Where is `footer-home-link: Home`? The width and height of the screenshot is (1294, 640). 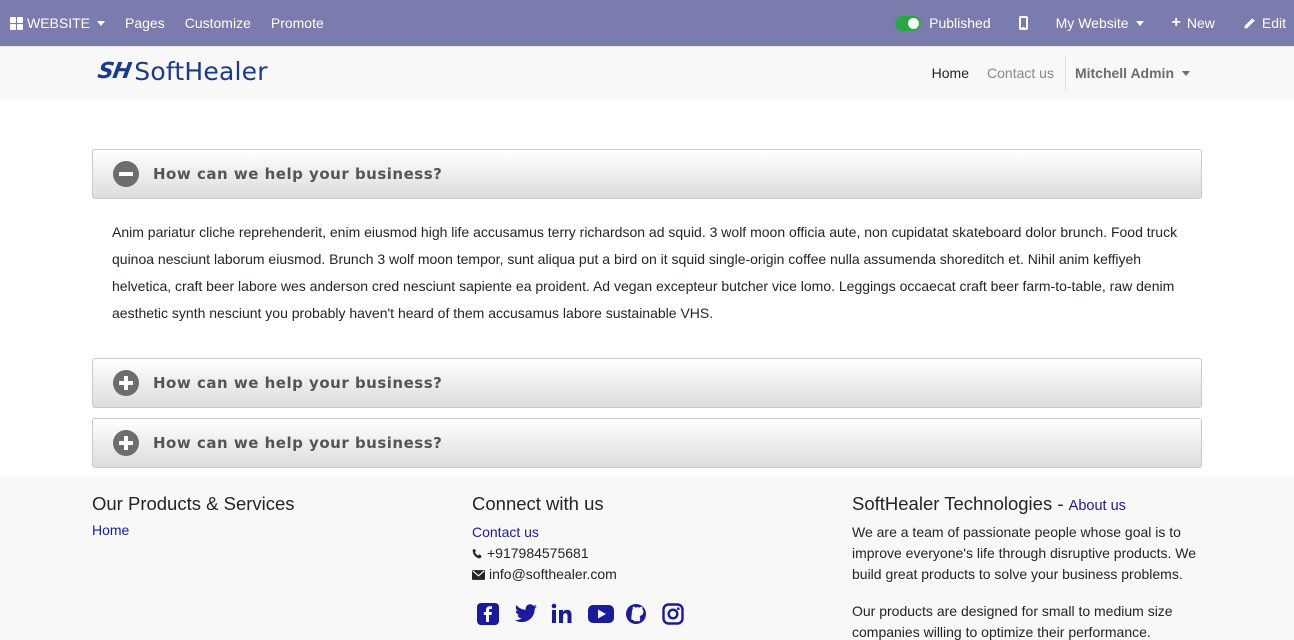 footer-home-link: Home is located at coordinates (110, 530).